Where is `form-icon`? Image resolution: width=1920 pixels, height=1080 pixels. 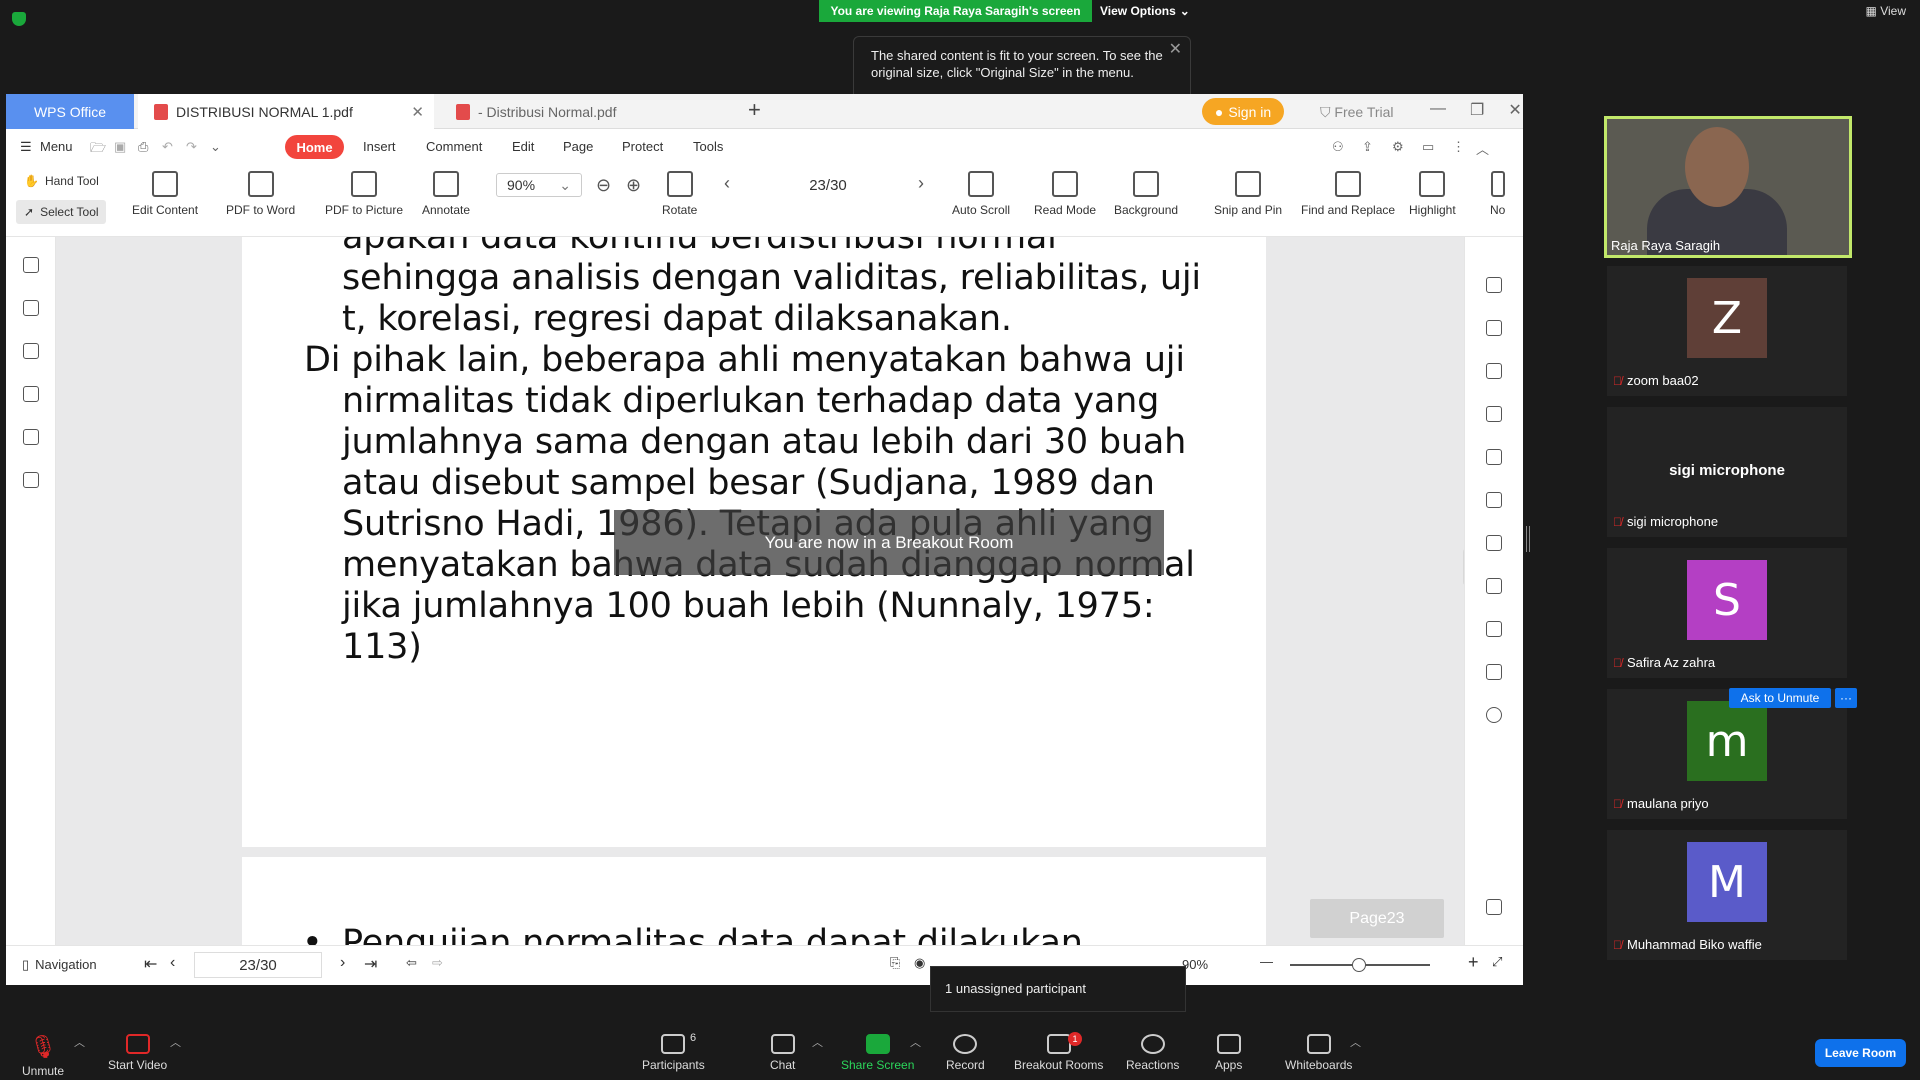
form-icon is located at coordinates (31, 480).